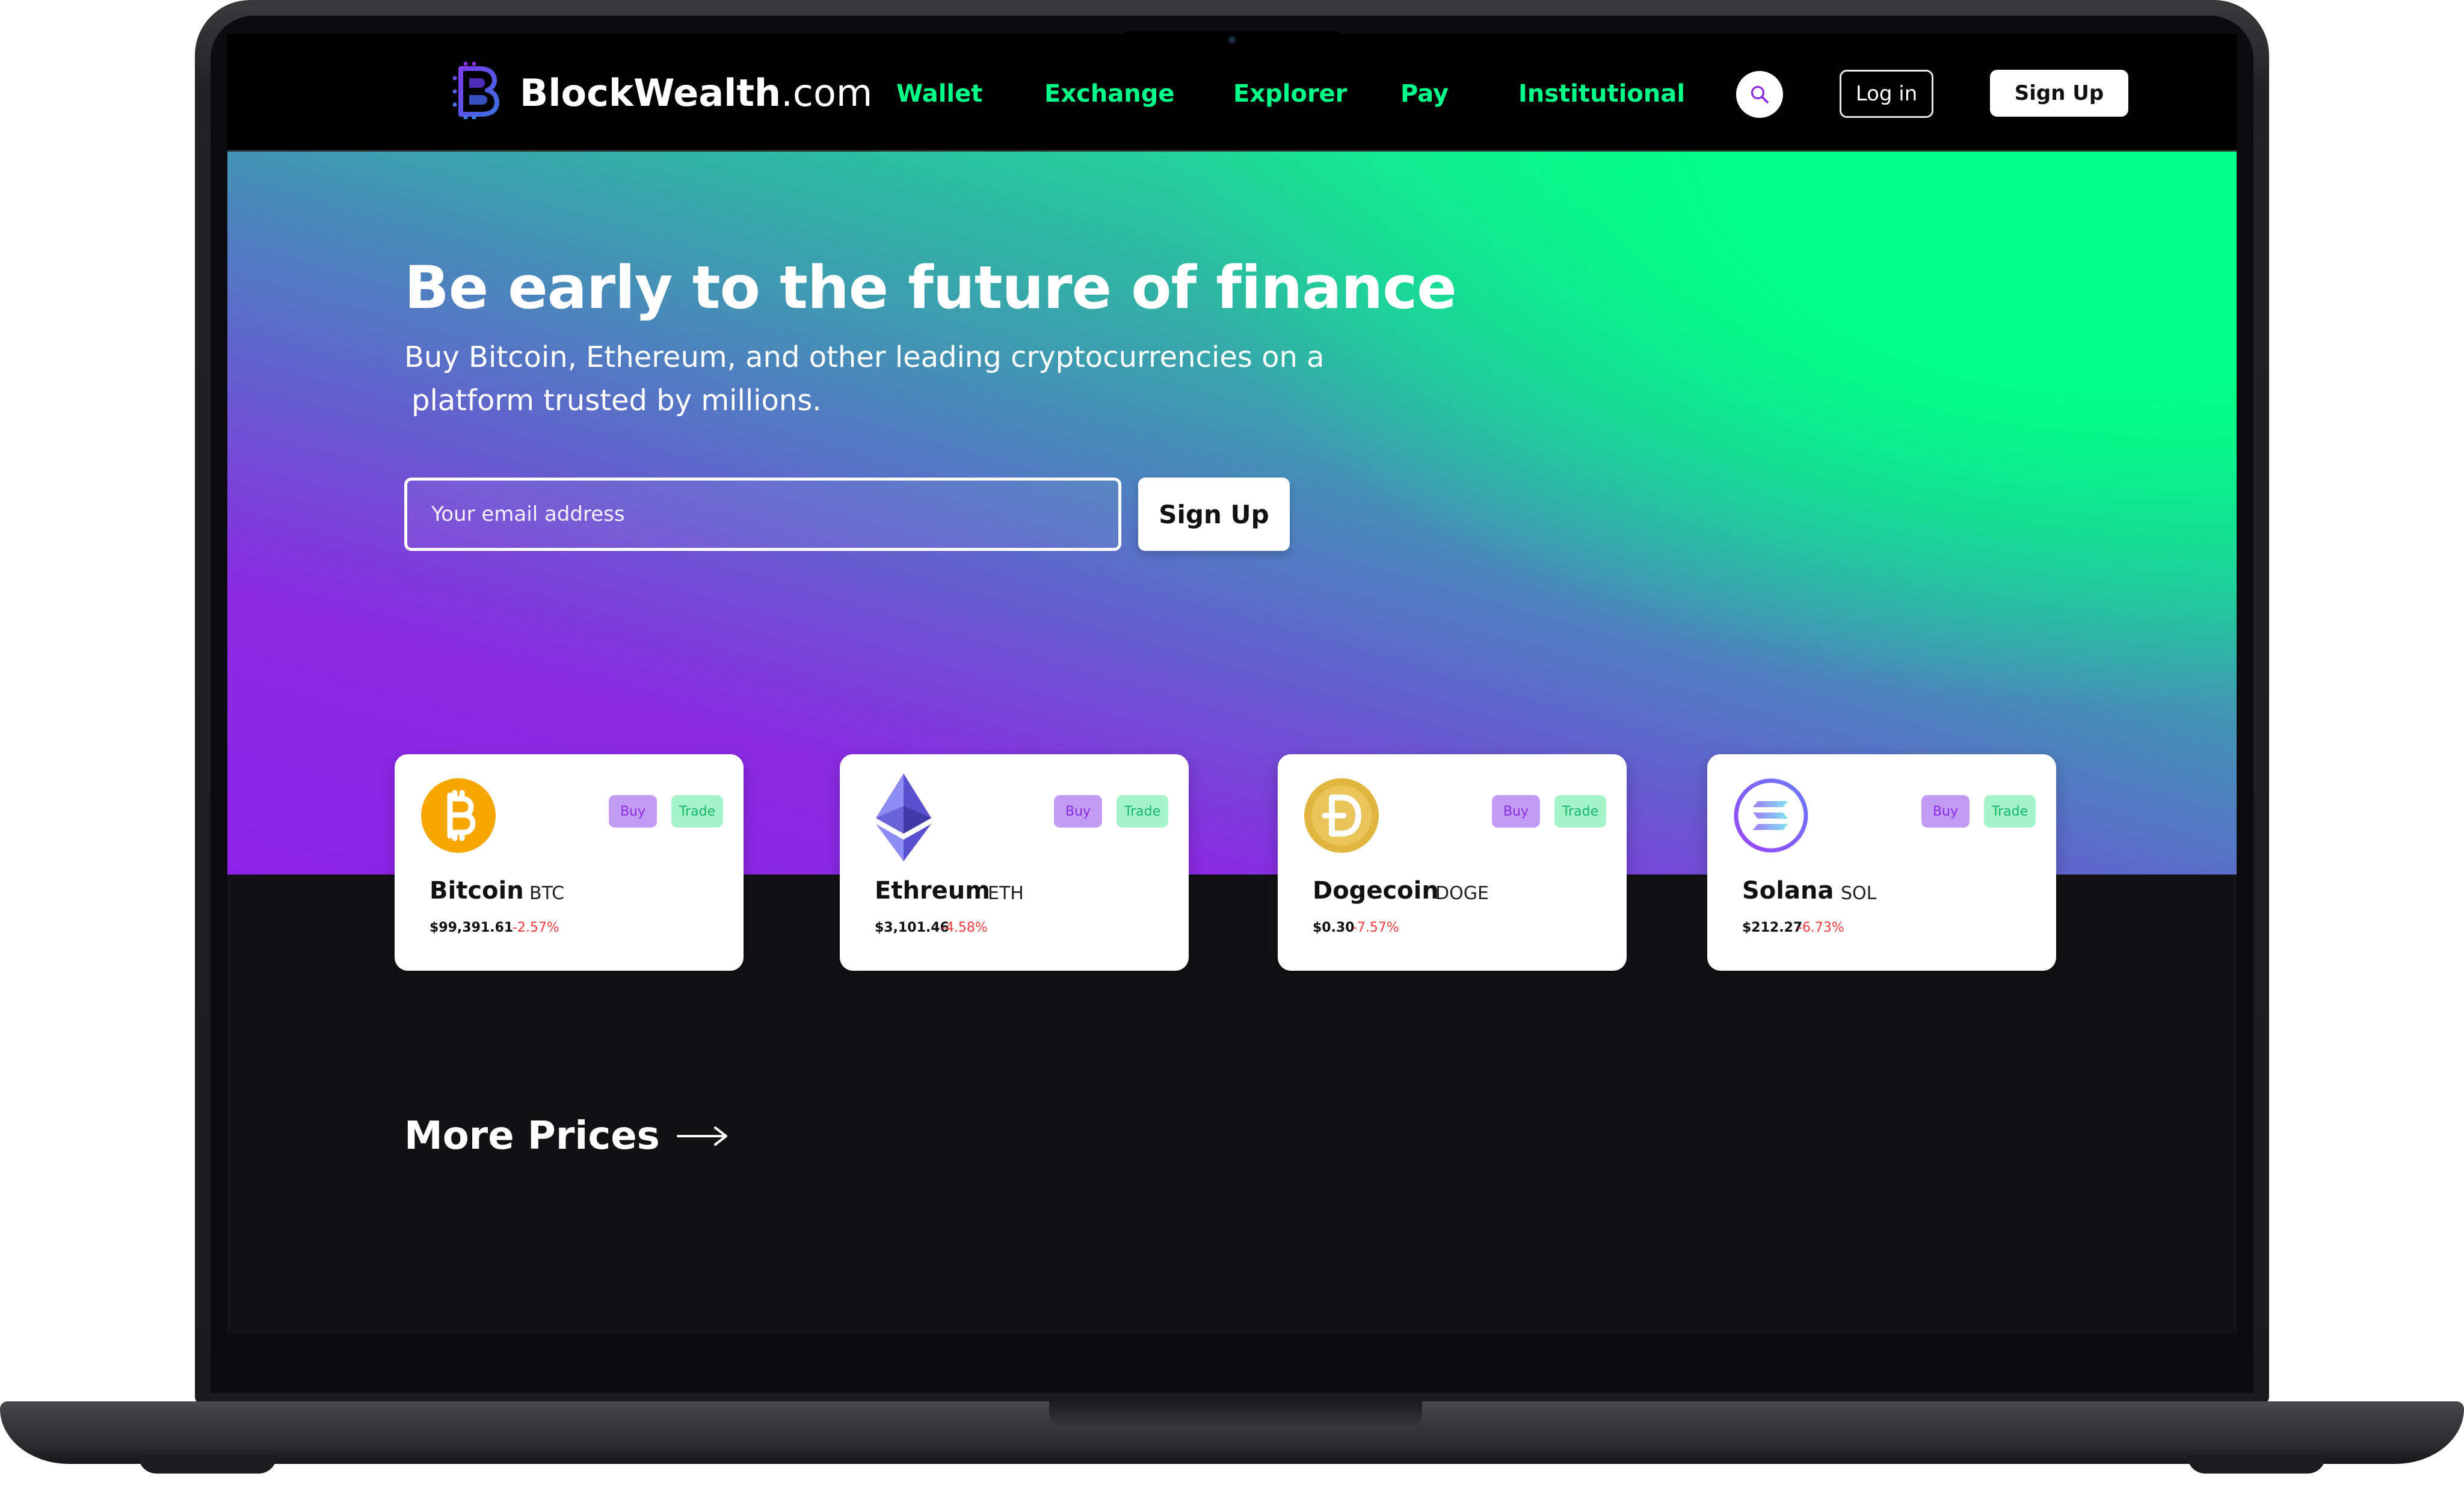  I want to click on coin-card-dogecoin: Buy Trade Dogecoin DOGE $0.30 -7.57%, so click(1452, 862).